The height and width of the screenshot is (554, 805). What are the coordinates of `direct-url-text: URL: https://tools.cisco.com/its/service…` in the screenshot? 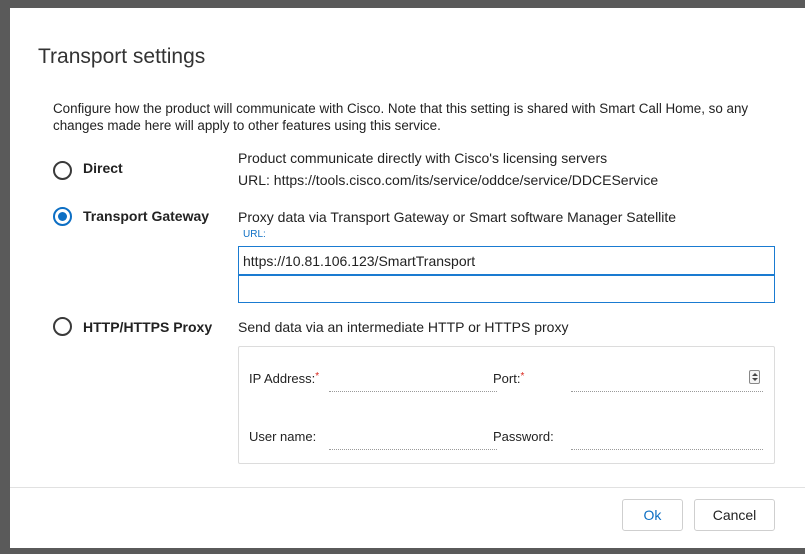 It's located at (448, 180).